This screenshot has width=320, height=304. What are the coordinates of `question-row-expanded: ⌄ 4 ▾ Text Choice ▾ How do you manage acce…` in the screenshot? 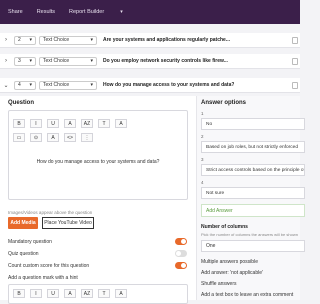 It's located at (150, 85).